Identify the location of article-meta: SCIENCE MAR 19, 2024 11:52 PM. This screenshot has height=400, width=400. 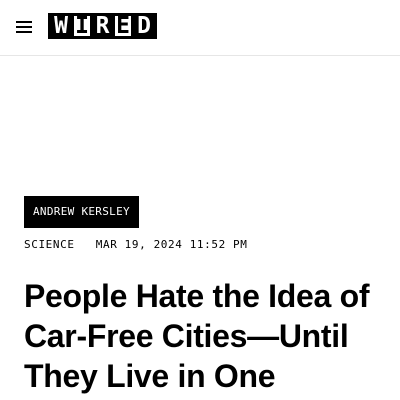
(135, 244).